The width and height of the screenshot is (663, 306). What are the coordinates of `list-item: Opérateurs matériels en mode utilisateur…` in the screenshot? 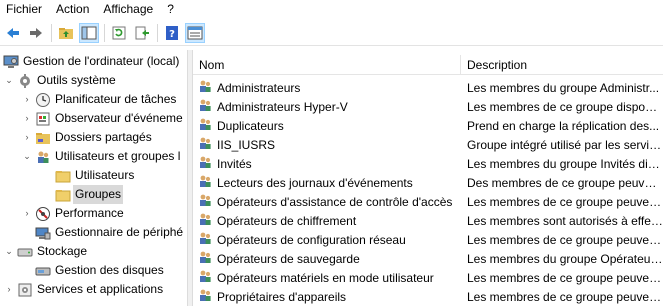 It's located at (428, 277).